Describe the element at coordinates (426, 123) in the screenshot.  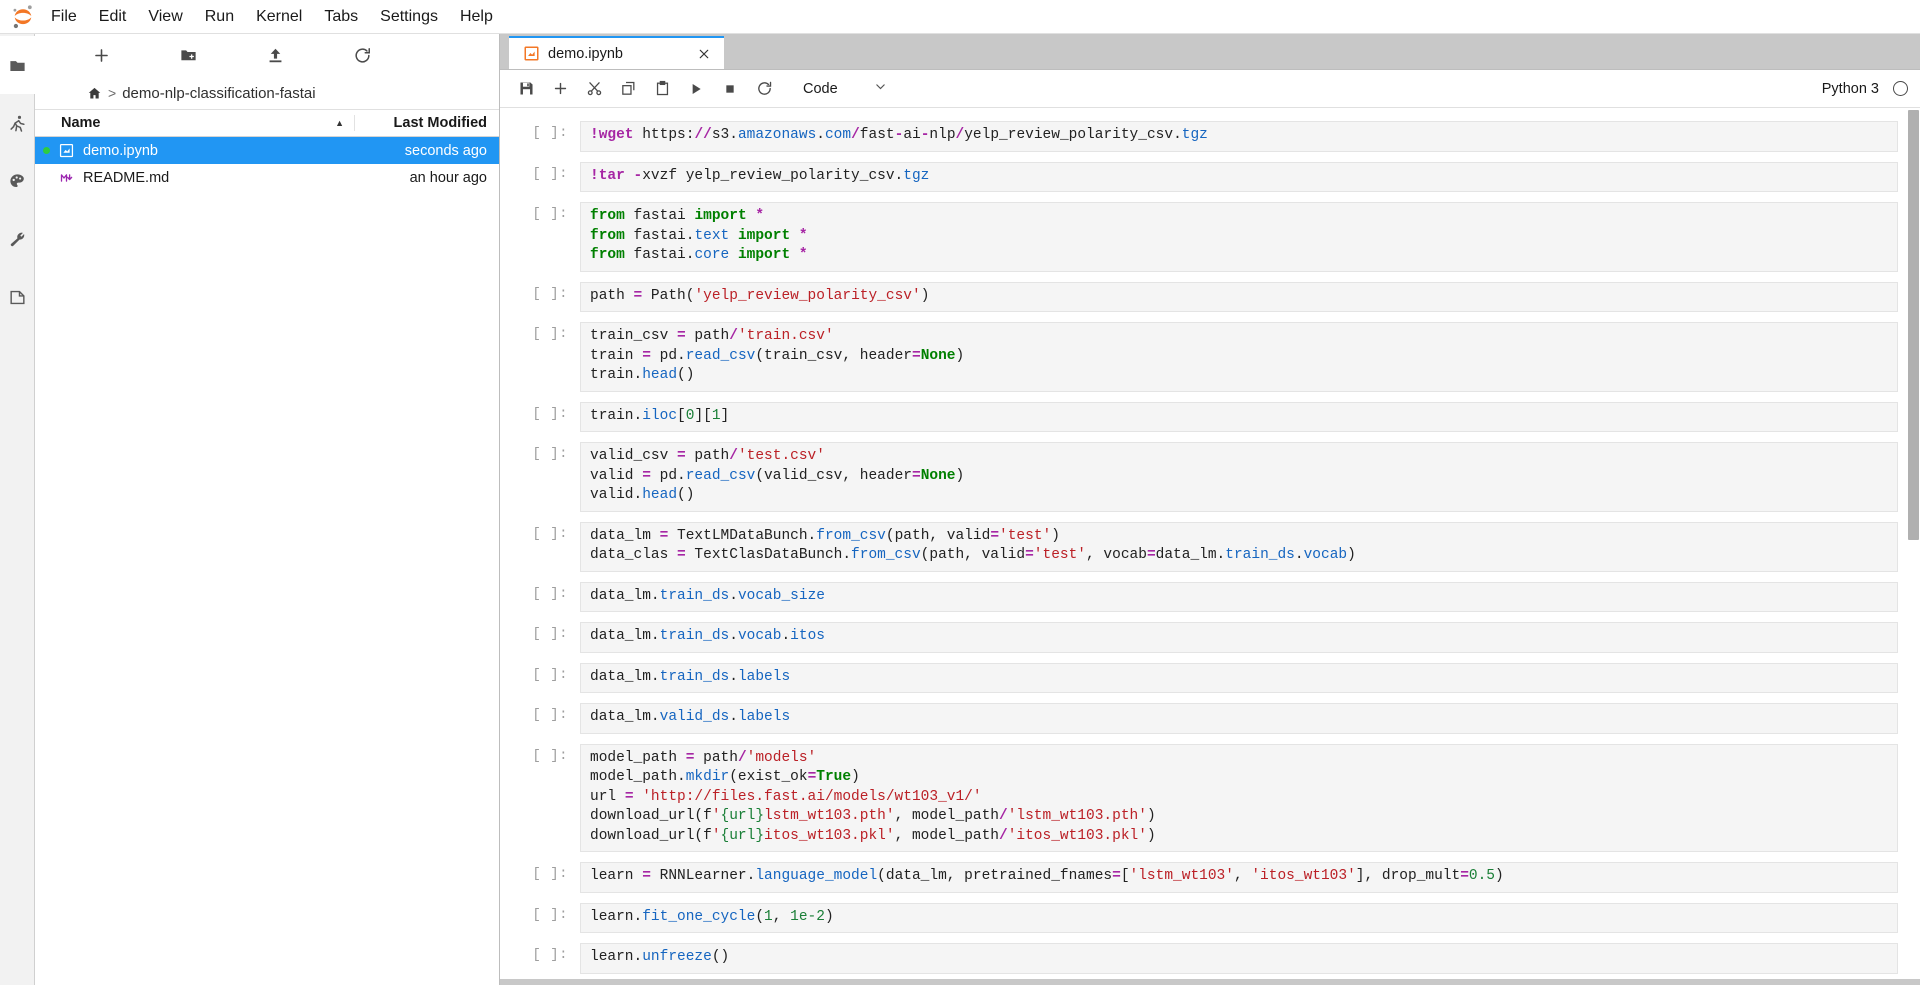
I see `column-header-last-modified: Last Modified` at that location.